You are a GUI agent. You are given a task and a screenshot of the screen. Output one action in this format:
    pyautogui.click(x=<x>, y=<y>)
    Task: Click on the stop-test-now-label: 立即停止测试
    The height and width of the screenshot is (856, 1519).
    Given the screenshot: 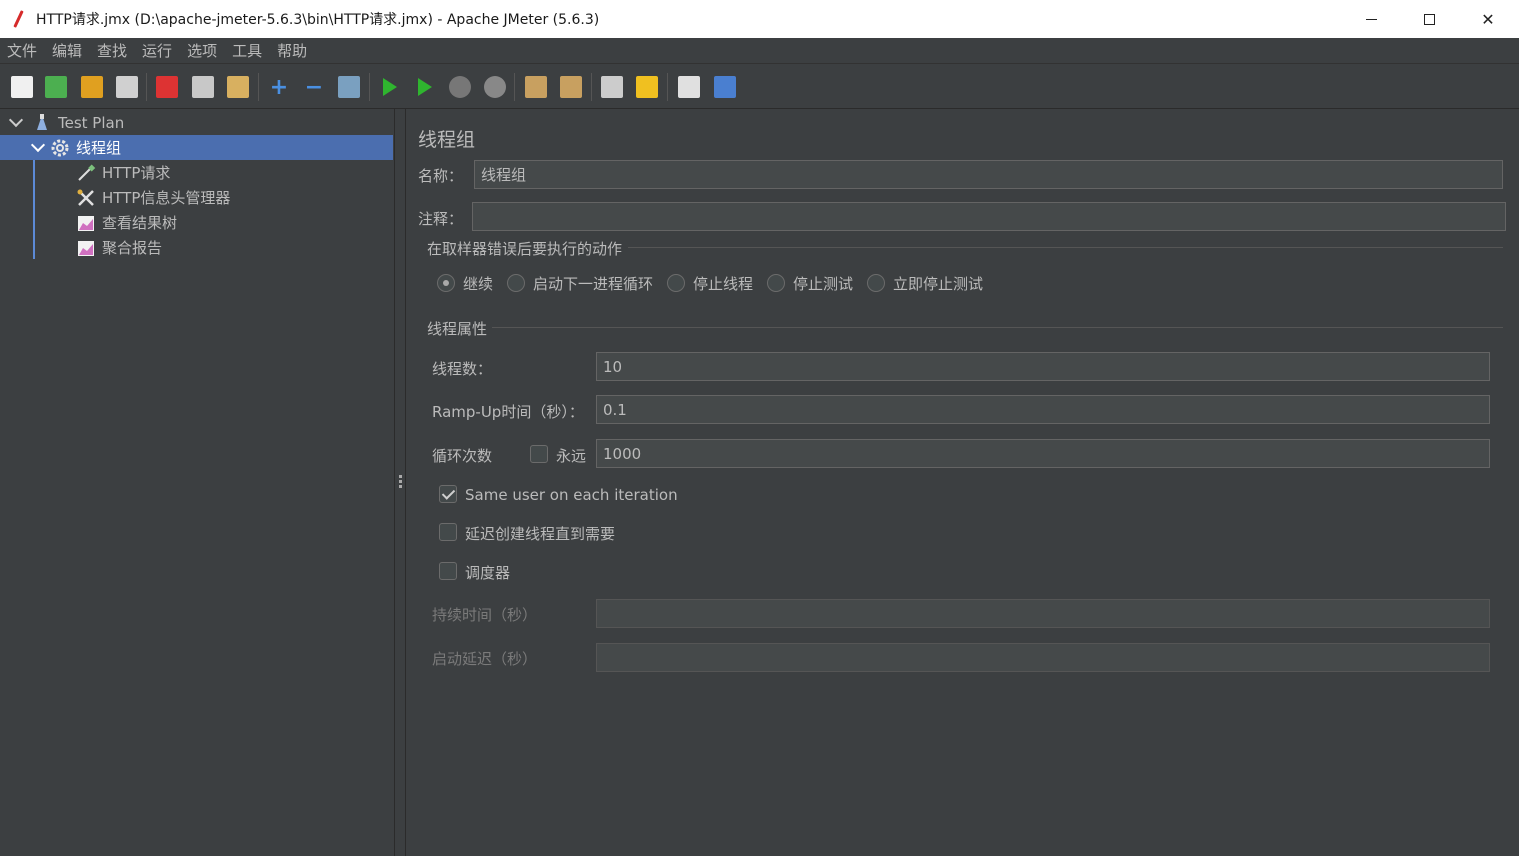 What is the action you would take?
    pyautogui.click(x=938, y=284)
    